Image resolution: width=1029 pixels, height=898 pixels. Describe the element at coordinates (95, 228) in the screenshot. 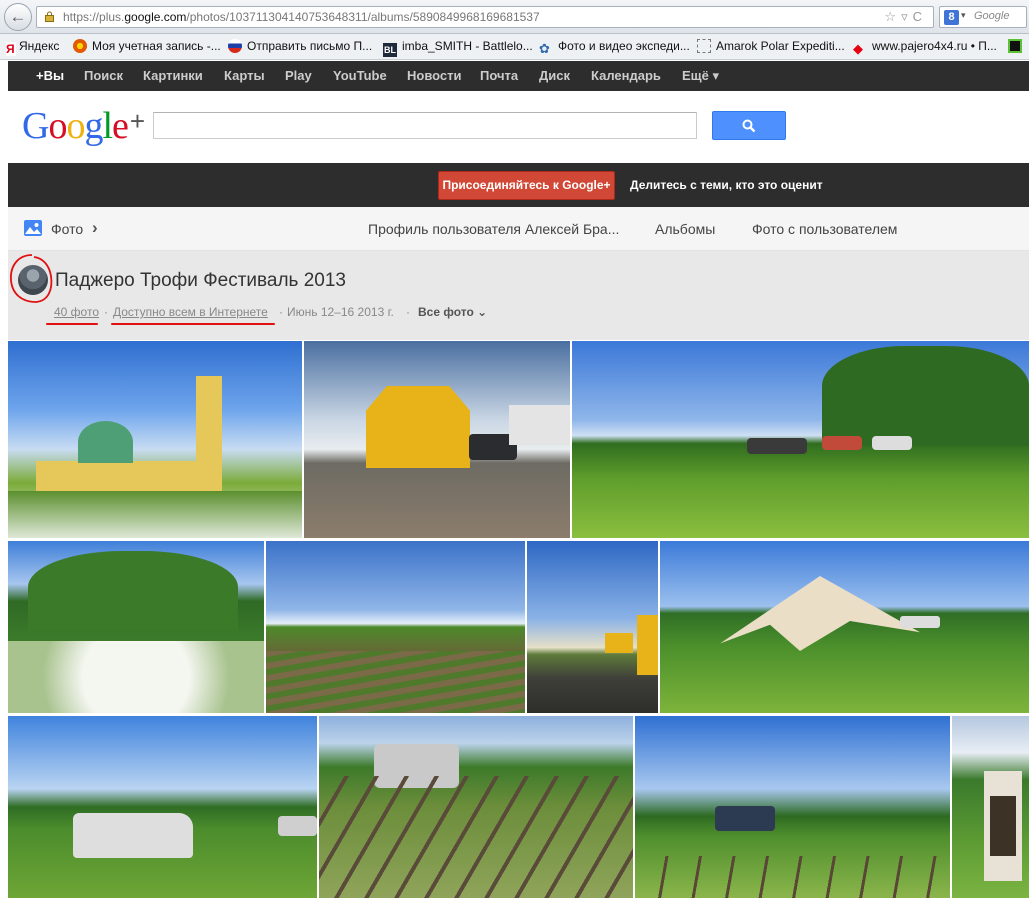

I see `chevron-right-icon: ›` at that location.